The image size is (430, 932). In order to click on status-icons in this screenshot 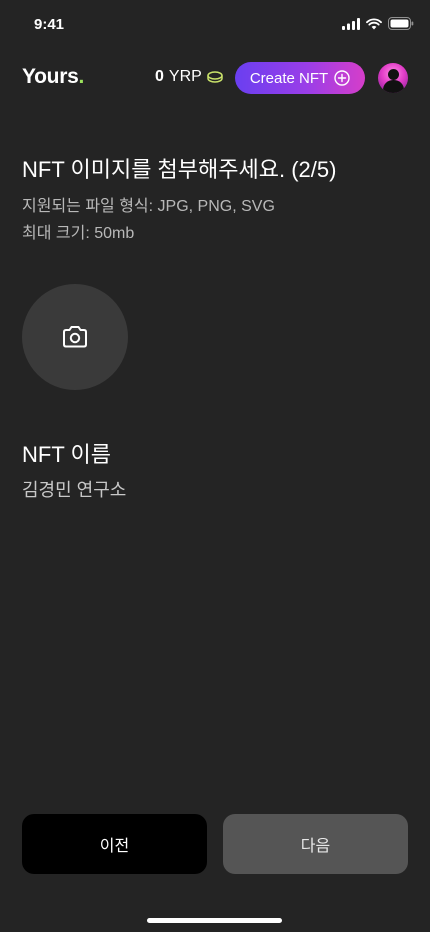, I will do `click(378, 23)`.